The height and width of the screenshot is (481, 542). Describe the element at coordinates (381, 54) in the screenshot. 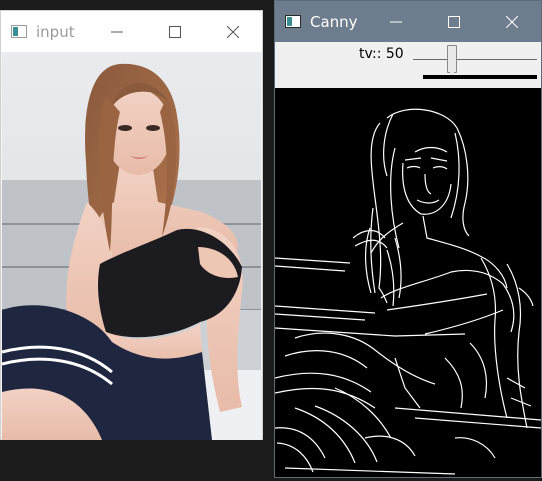

I see `trackbar-label: tv:: 50` at that location.